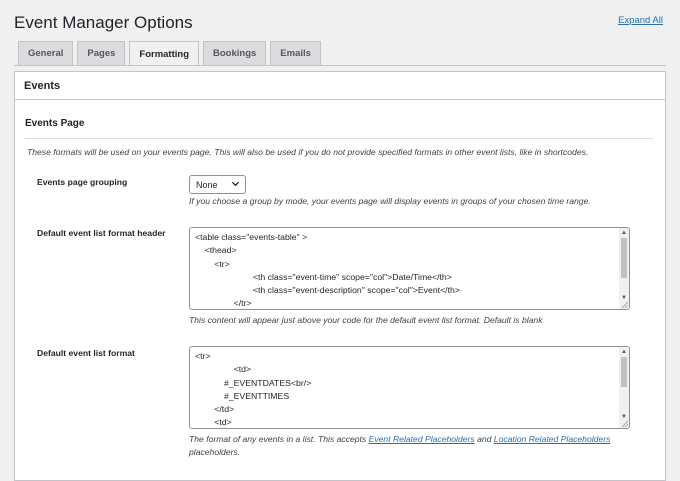 The width and height of the screenshot is (680, 481). I want to click on section-title: Events Page, so click(55, 123).